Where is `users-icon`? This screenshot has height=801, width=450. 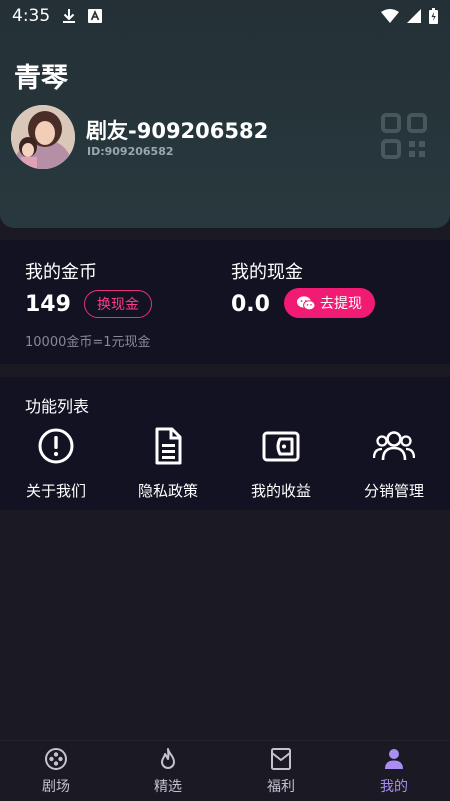 users-icon is located at coordinates (394, 446).